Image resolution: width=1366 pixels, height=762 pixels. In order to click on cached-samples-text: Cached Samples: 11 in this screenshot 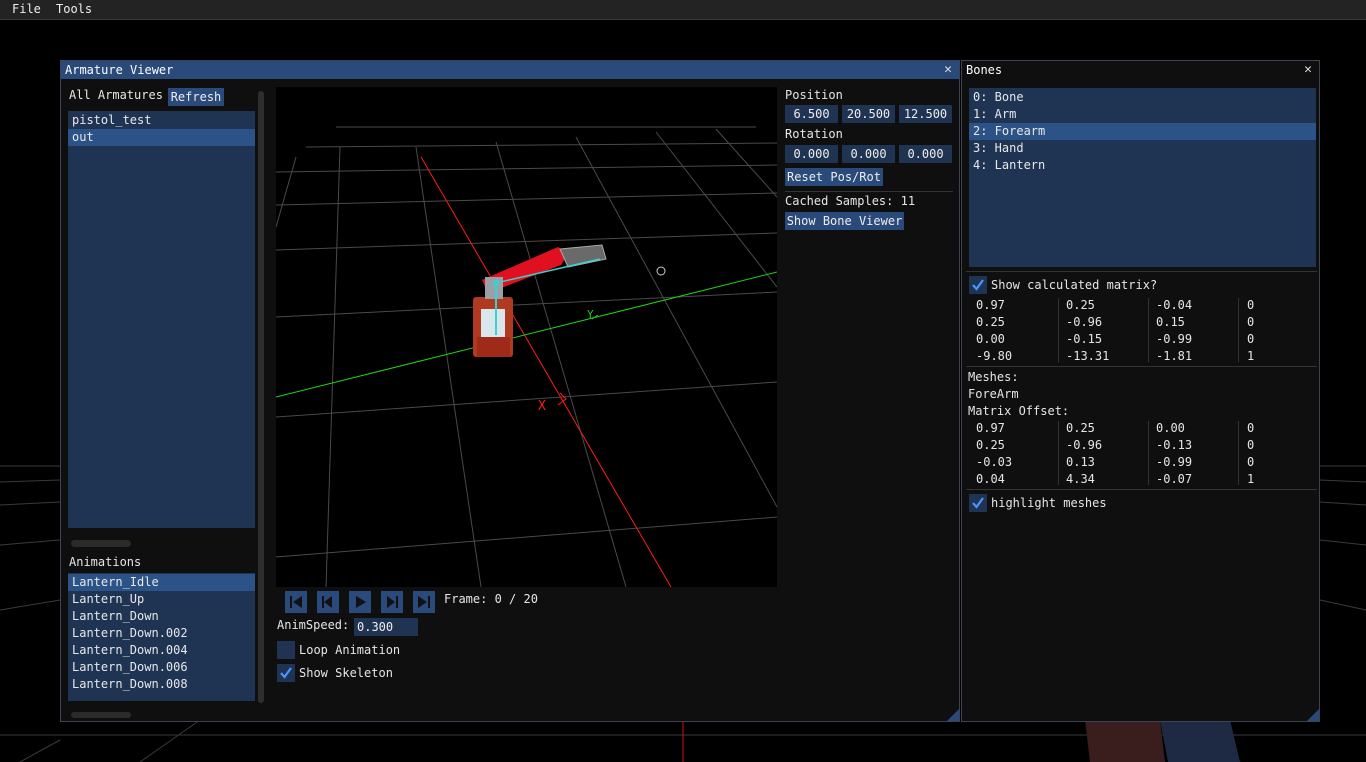, I will do `click(850, 201)`.